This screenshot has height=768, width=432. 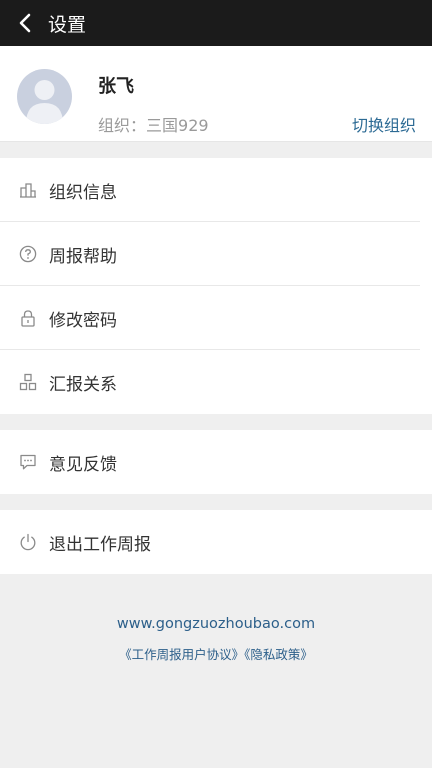 I want to click on legal-links: 《工作周报用户协议》《隐私政策》, so click(x=216, y=653).